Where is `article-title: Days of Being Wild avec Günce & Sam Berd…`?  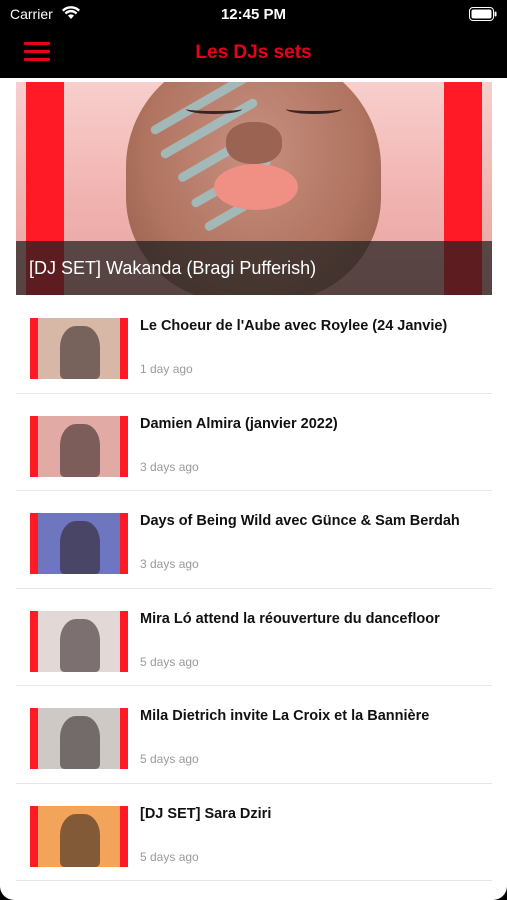
article-title: Days of Being Wild avec Günce & Sam Berd… is located at coordinates (300, 521).